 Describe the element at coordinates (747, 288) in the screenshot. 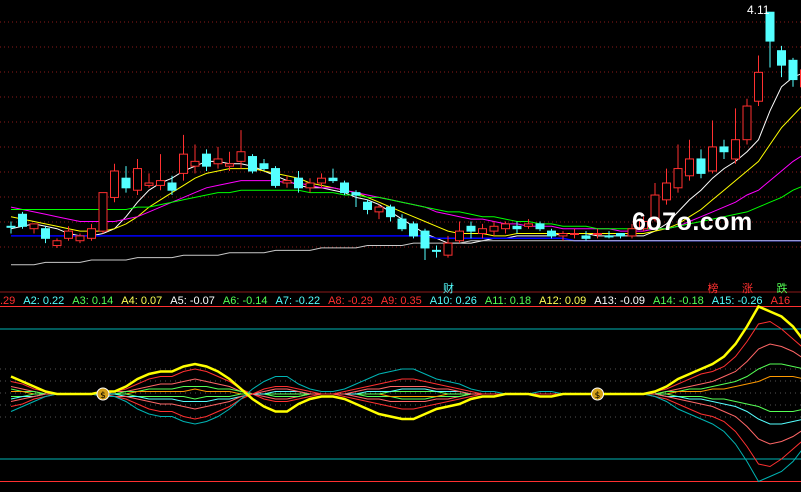

I see `indicator-tag: 涨` at that location.